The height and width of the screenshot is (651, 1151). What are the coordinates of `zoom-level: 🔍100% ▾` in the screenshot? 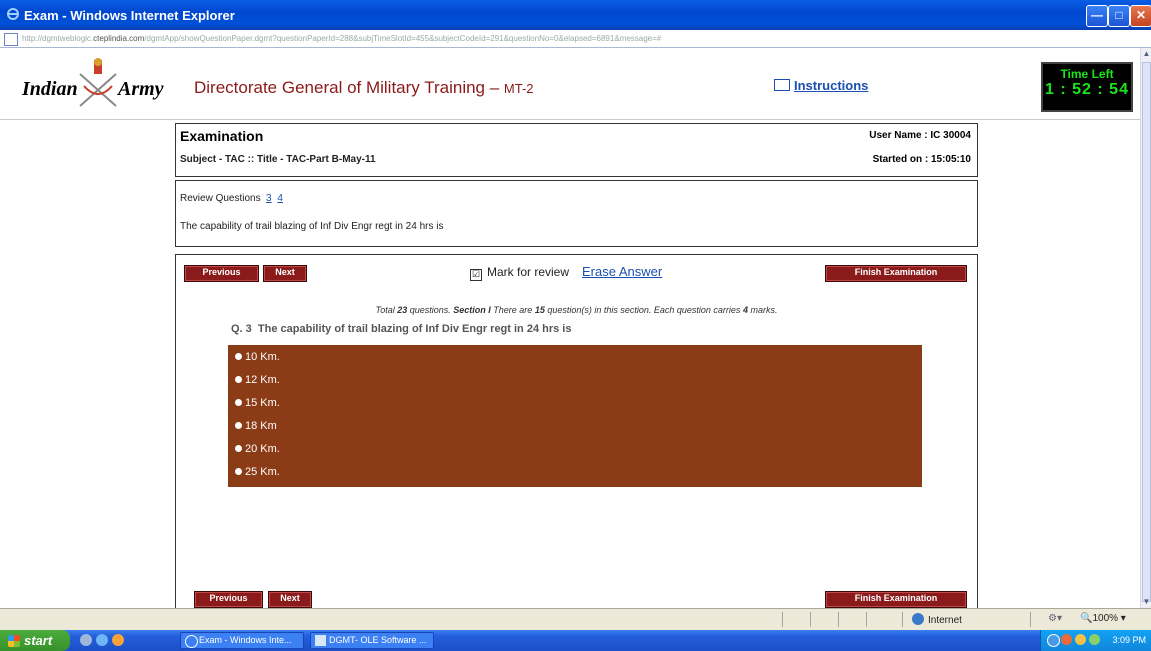 It's located at (1103, 618).